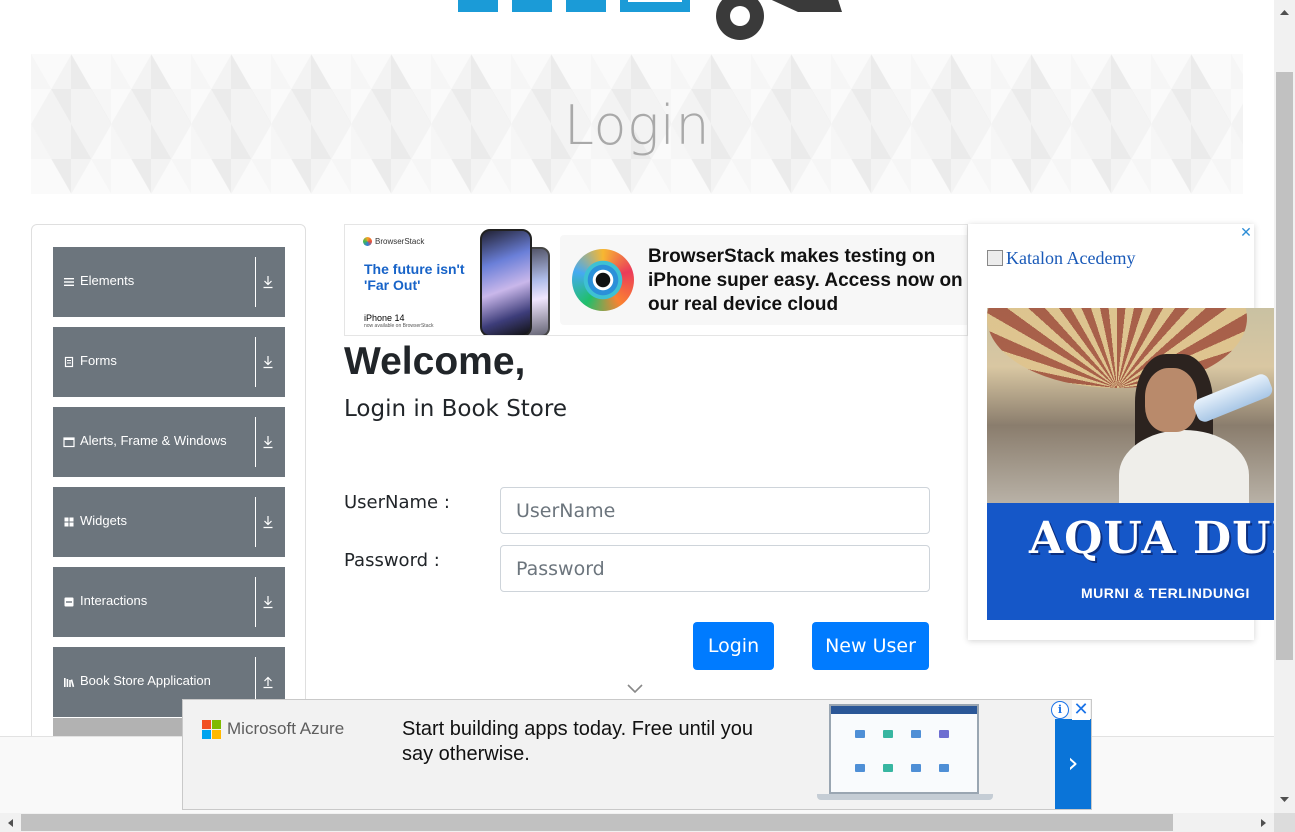  Describe the element at coordinates (145, 680) in the screenshot. I see `sidebar-group-label: Book Store Application` at that location.